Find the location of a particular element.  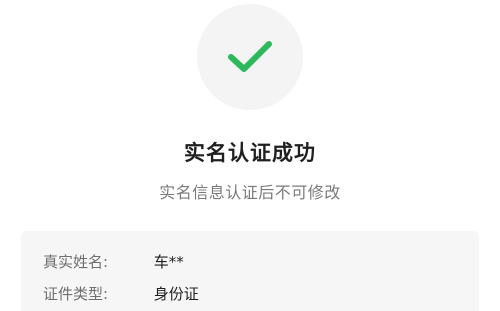

page-subtitle: 实名信息认证后不可修改 is located at coordinates (250, 192).